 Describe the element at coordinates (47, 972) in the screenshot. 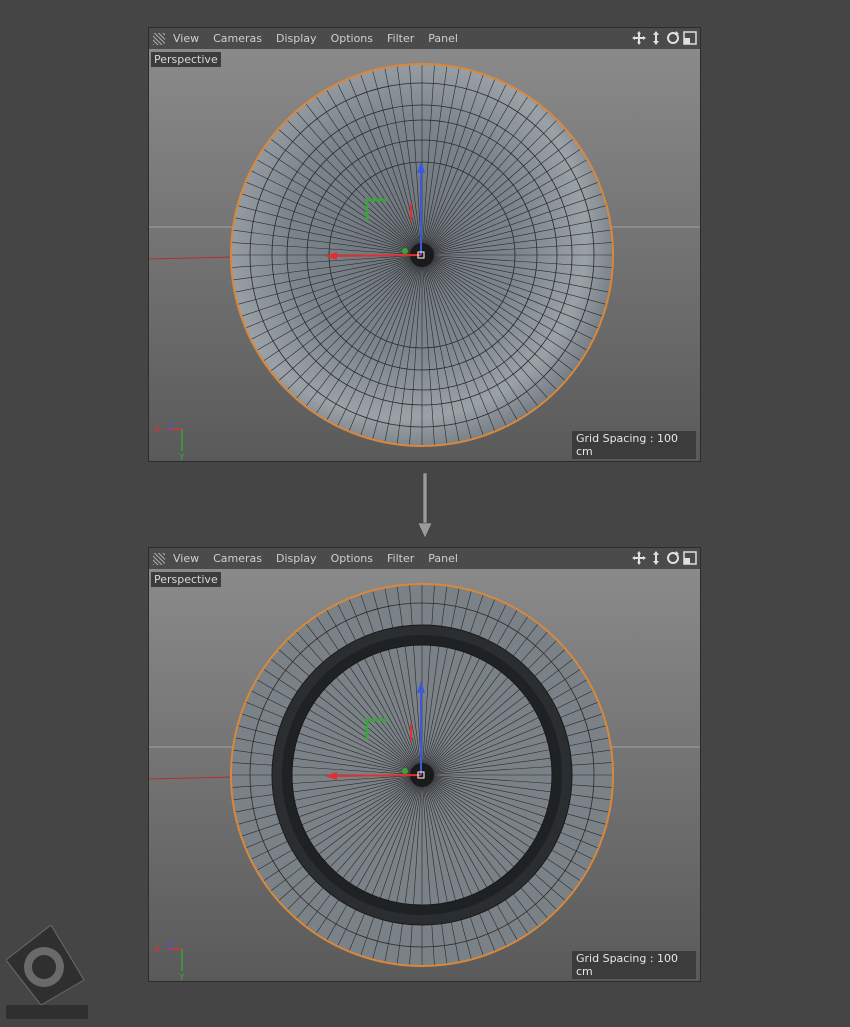

I see `watermark-logo` at that location.